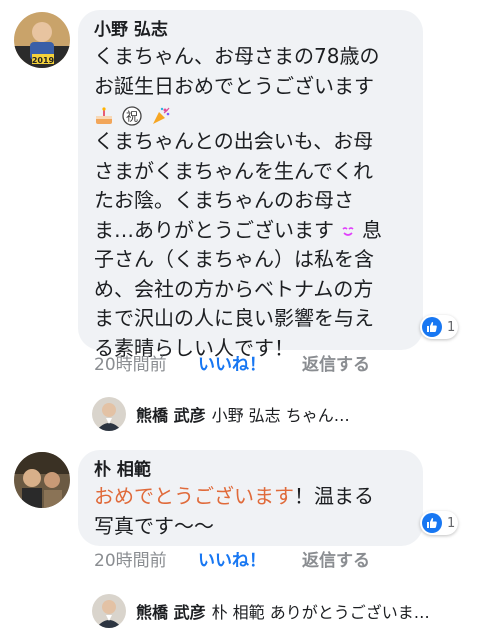 This screenshot has width=480, height=631. What do you see at coordinates (234, 511) in the screenshot?
I see `comment-text: おめでとうございます！温まる 写真です〜〜` at bounding box center [234, 511].